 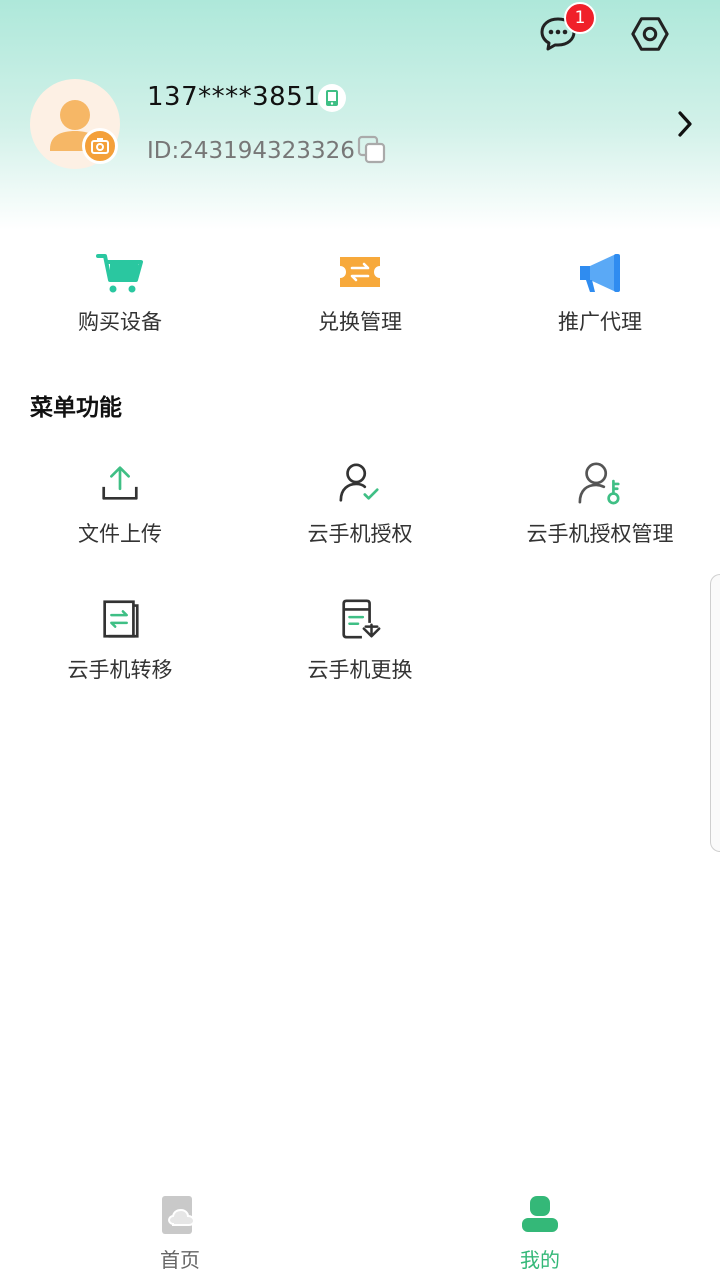 I want to click on quick-actions: 购买设备 兑换管理 推广代理, so click(x=360, y=292).